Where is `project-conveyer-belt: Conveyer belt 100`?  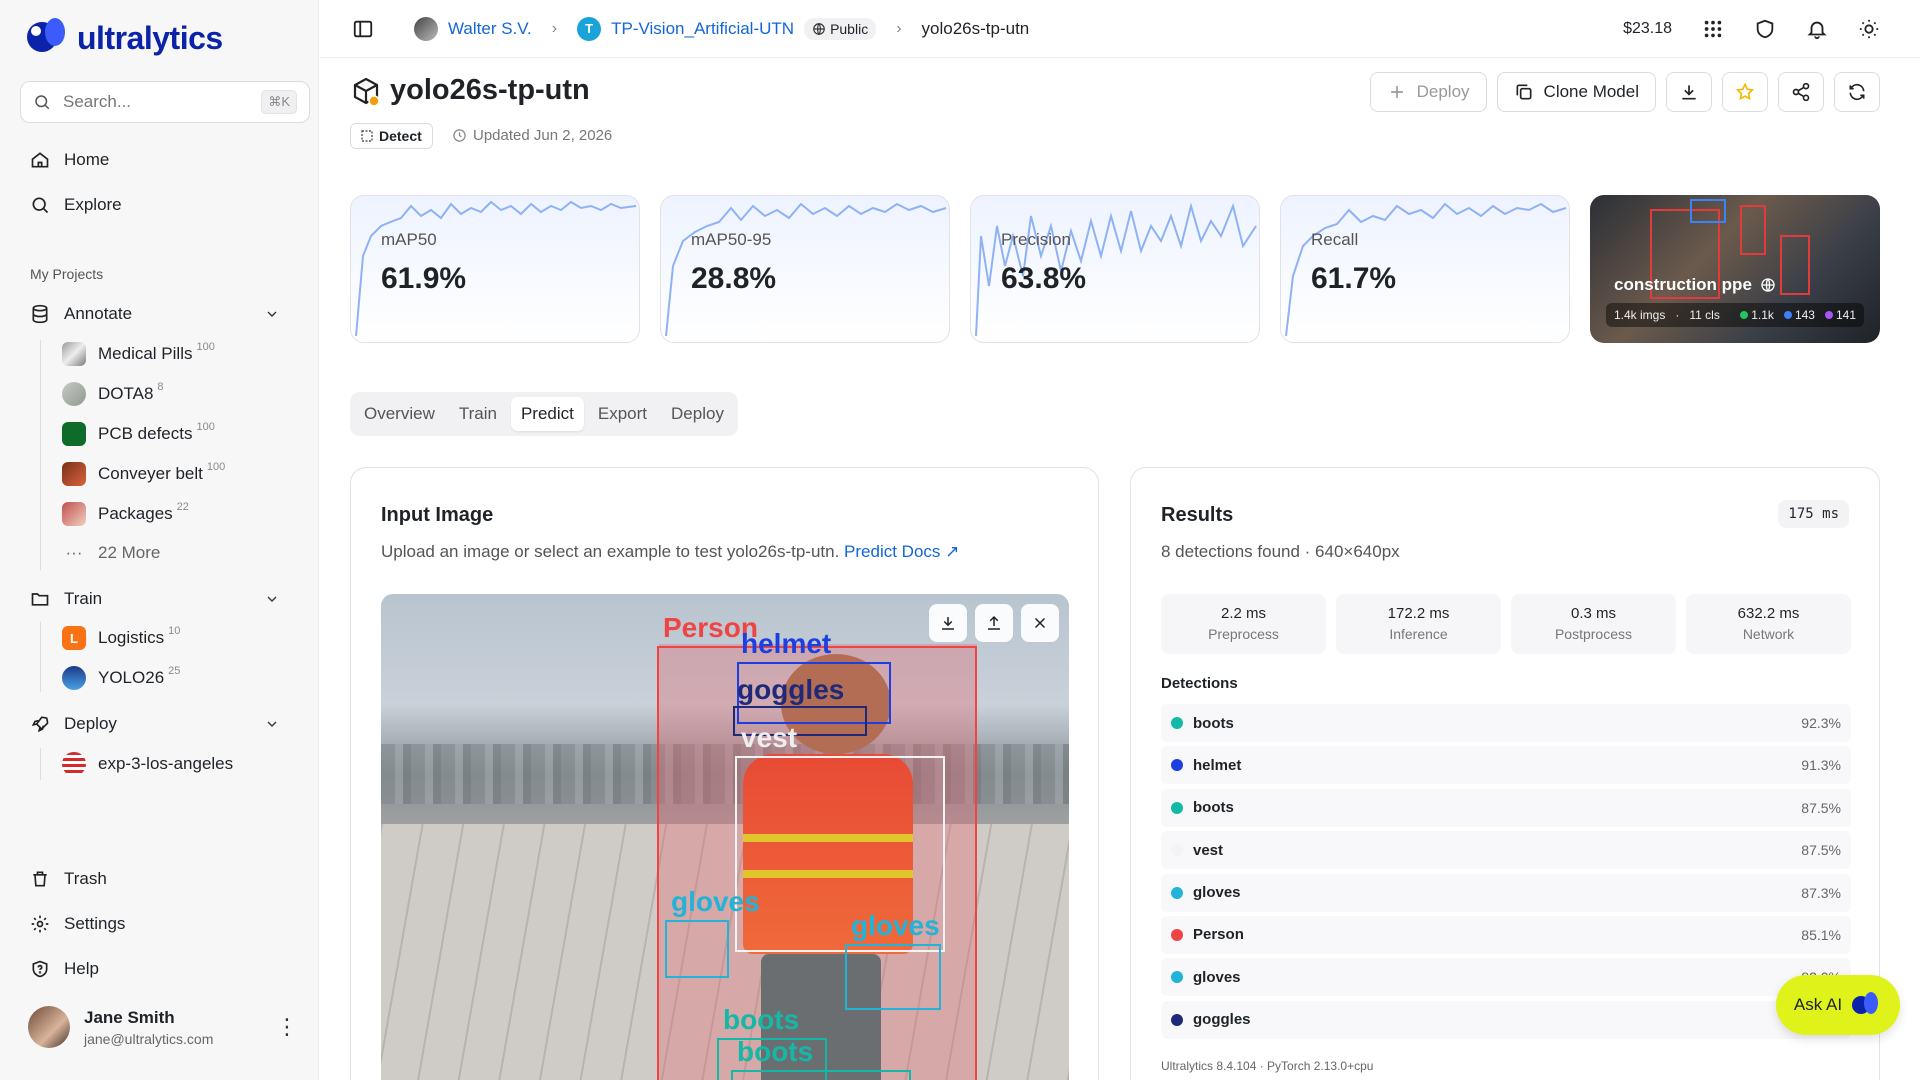 project-conveyer-belt: Conveyer belt 100 is located at coordinates (143, 473).